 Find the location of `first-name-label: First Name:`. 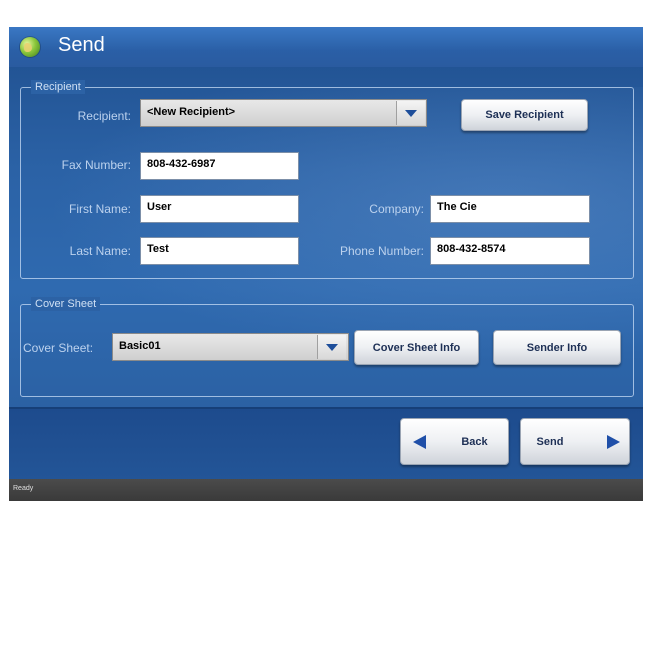

first-name-label: First Name: is located at coordinates (99, 209).